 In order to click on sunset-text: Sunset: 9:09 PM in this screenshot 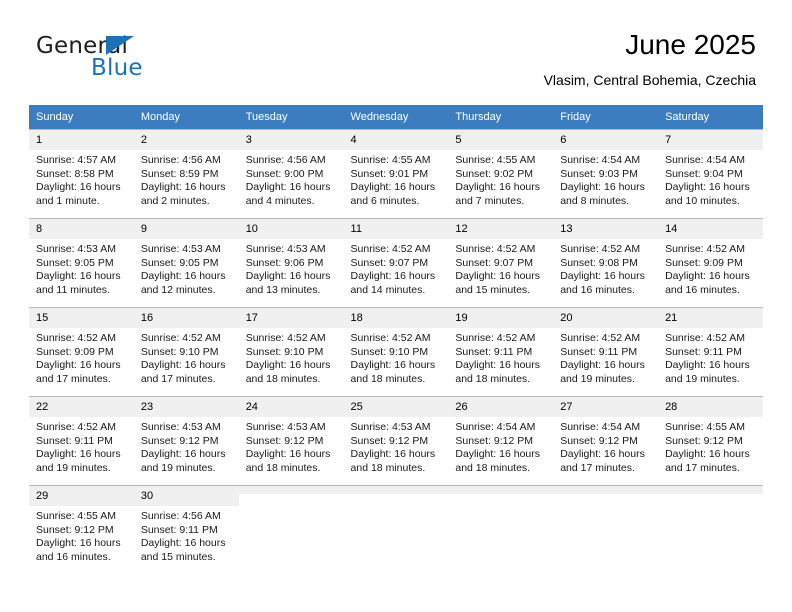, I will do `click(75, 351)`.